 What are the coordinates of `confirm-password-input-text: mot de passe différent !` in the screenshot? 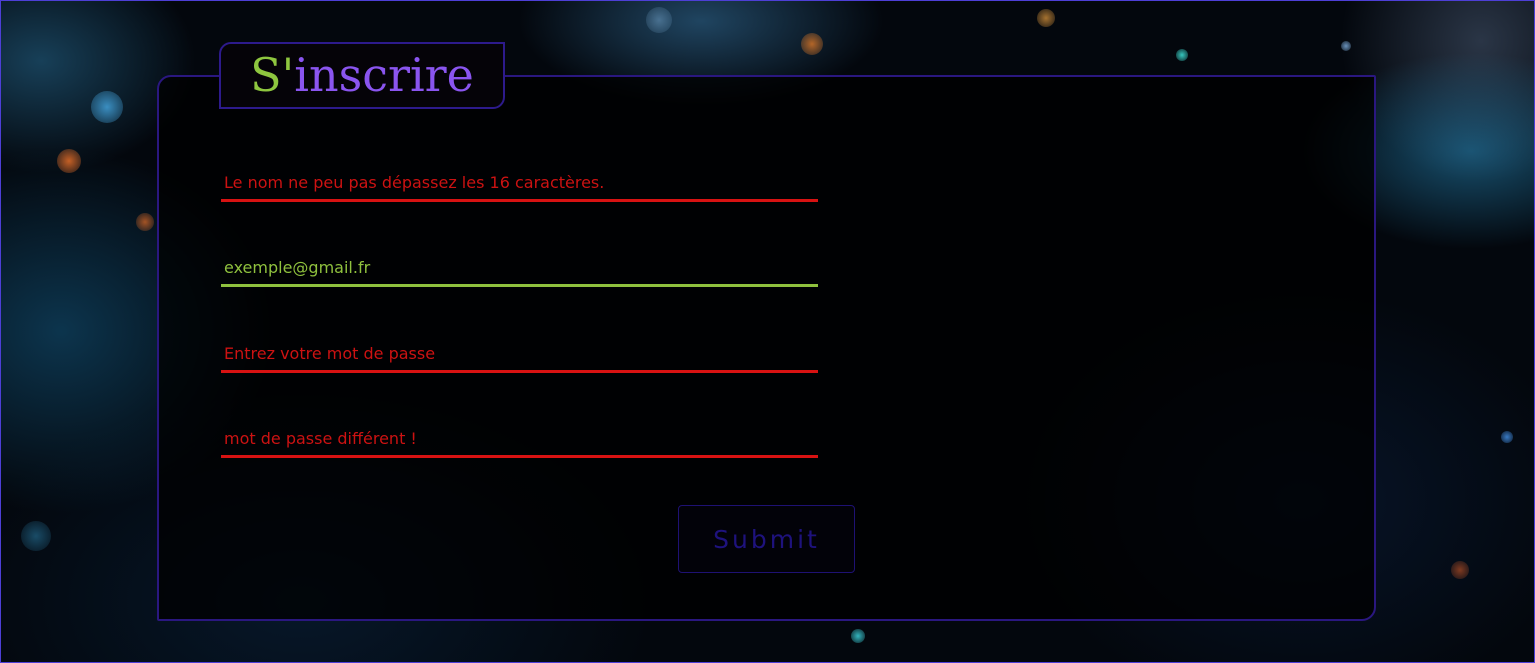 It's located at (320, 438).